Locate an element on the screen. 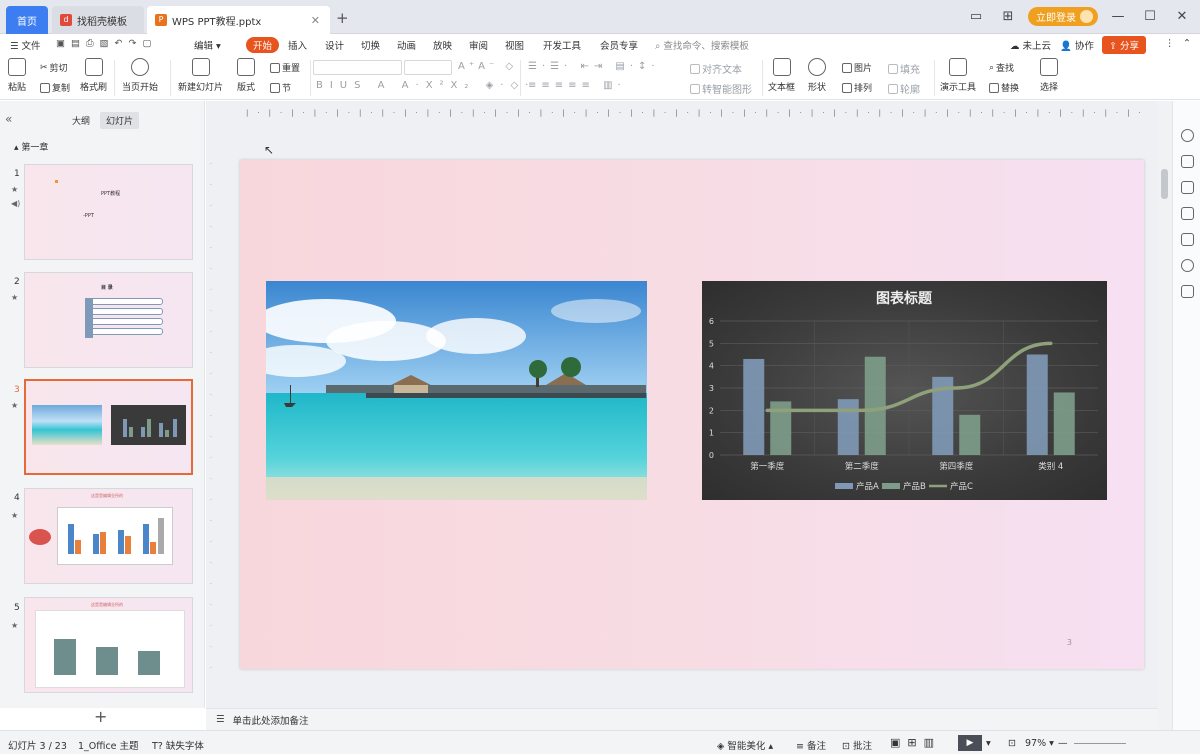  fit-window-icon: ⊡ is located at coordinates (1012, 743).